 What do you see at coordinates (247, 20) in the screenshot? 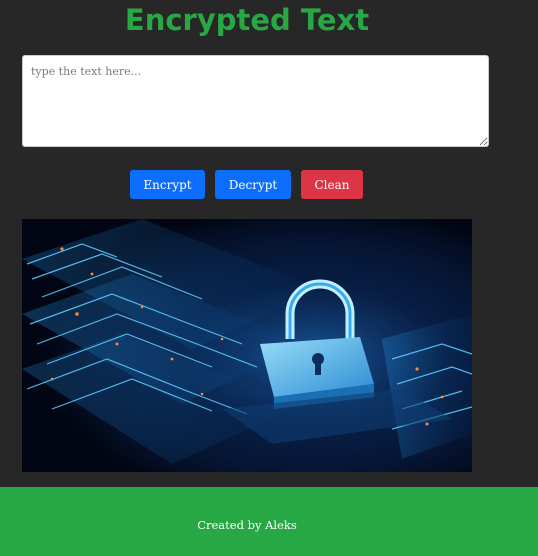
I see `page-title: Encrypted Text` at bounding box center [247, 20].